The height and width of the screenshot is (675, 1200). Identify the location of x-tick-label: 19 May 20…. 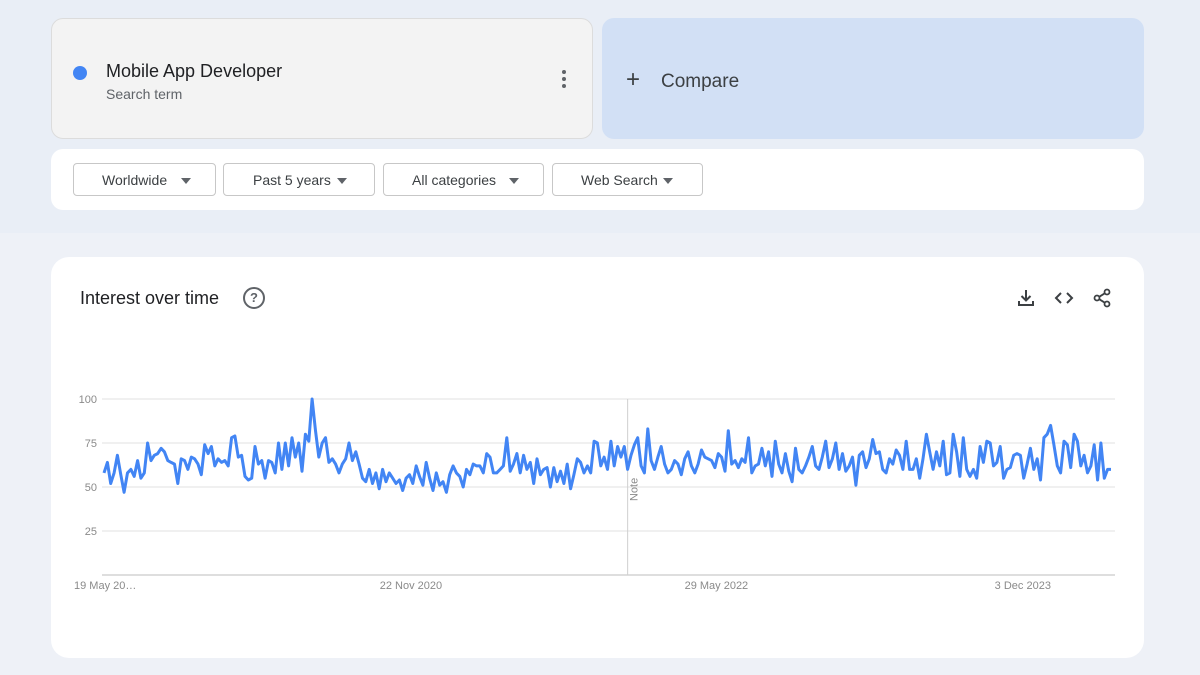
(105, 586).